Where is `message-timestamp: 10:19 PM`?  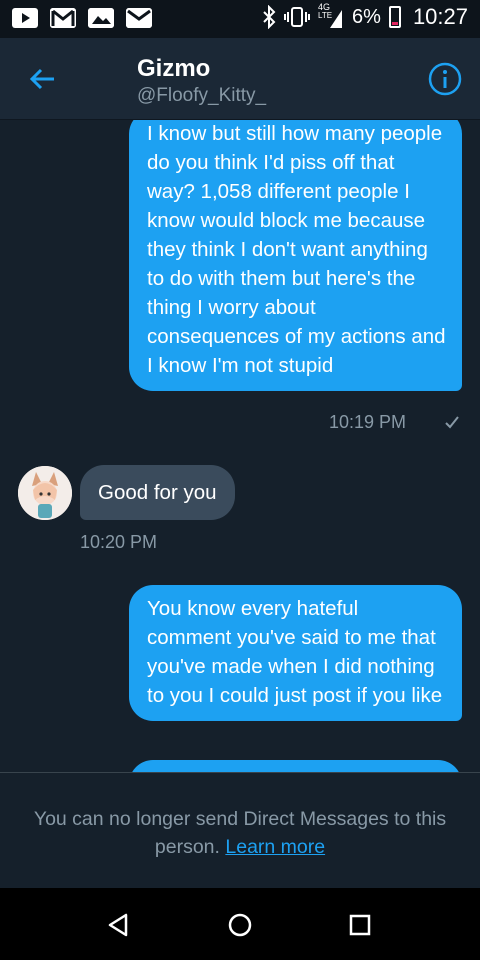 message-timestamp: 10:19 PM is located at coordinates (367, 422).